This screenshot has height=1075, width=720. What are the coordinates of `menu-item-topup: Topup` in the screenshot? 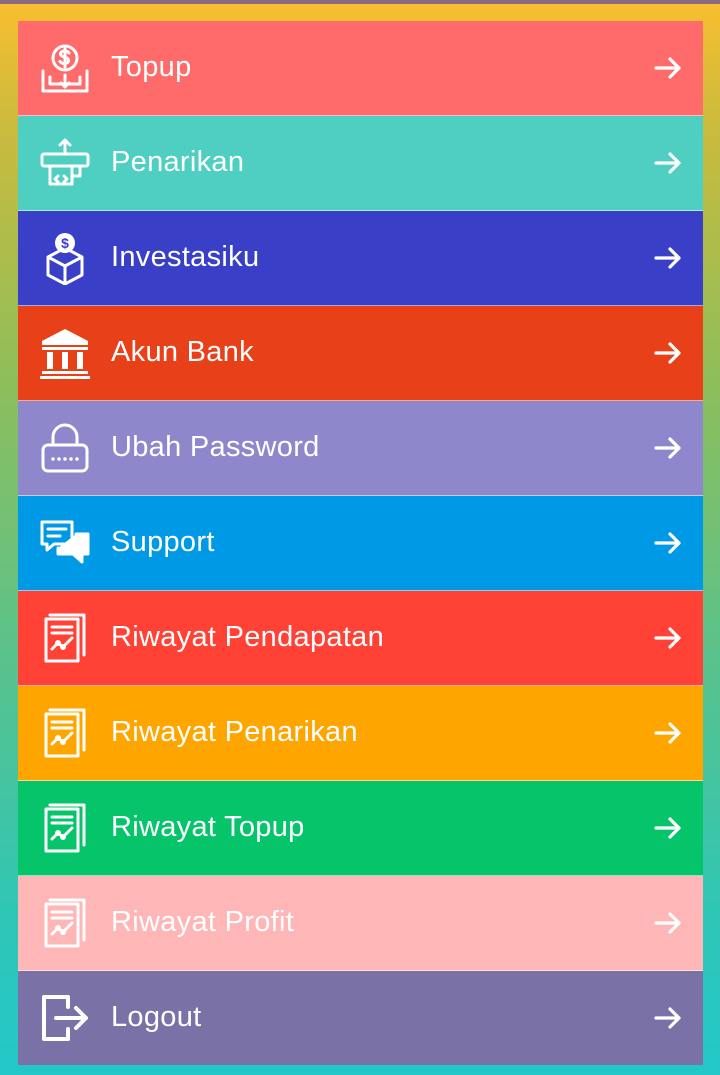 It's located at (360, 68).